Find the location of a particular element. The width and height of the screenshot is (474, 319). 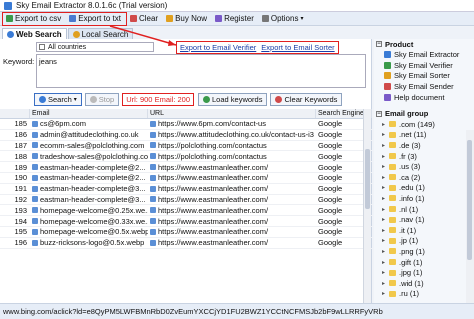

keyword-input: jeans is located at coordinates (201, 71).